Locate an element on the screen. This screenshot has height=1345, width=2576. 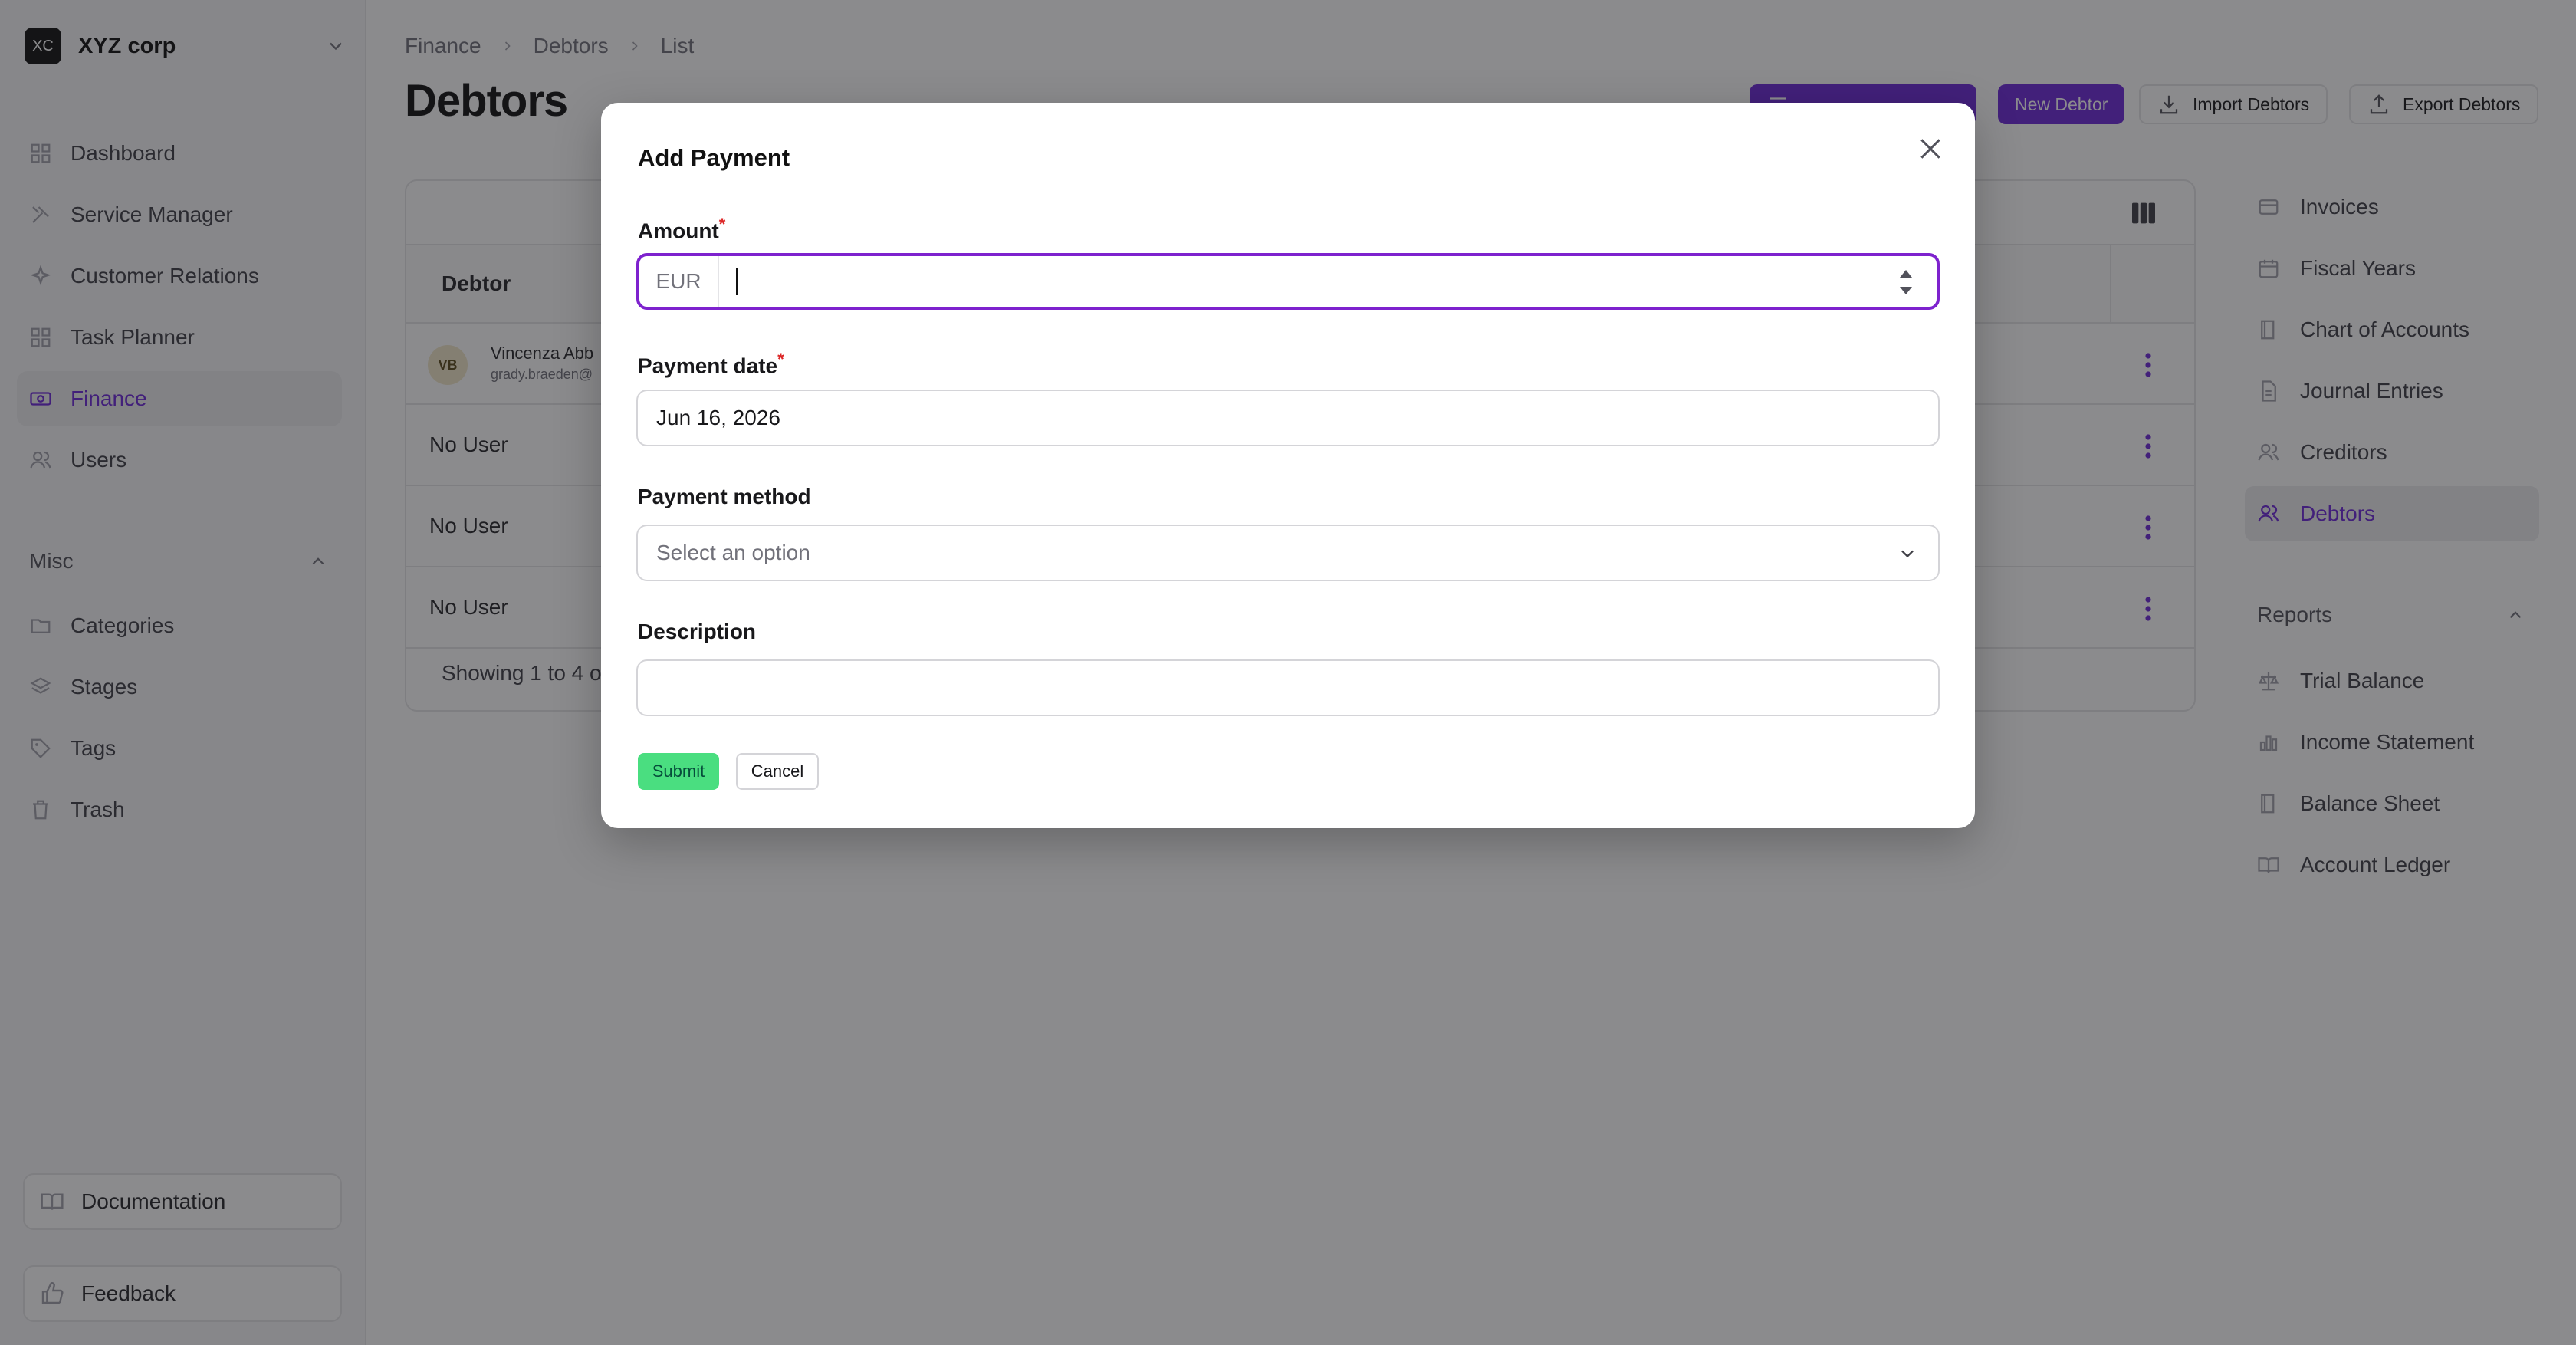
submit-button: Submit is located at coordinates (678, 771).